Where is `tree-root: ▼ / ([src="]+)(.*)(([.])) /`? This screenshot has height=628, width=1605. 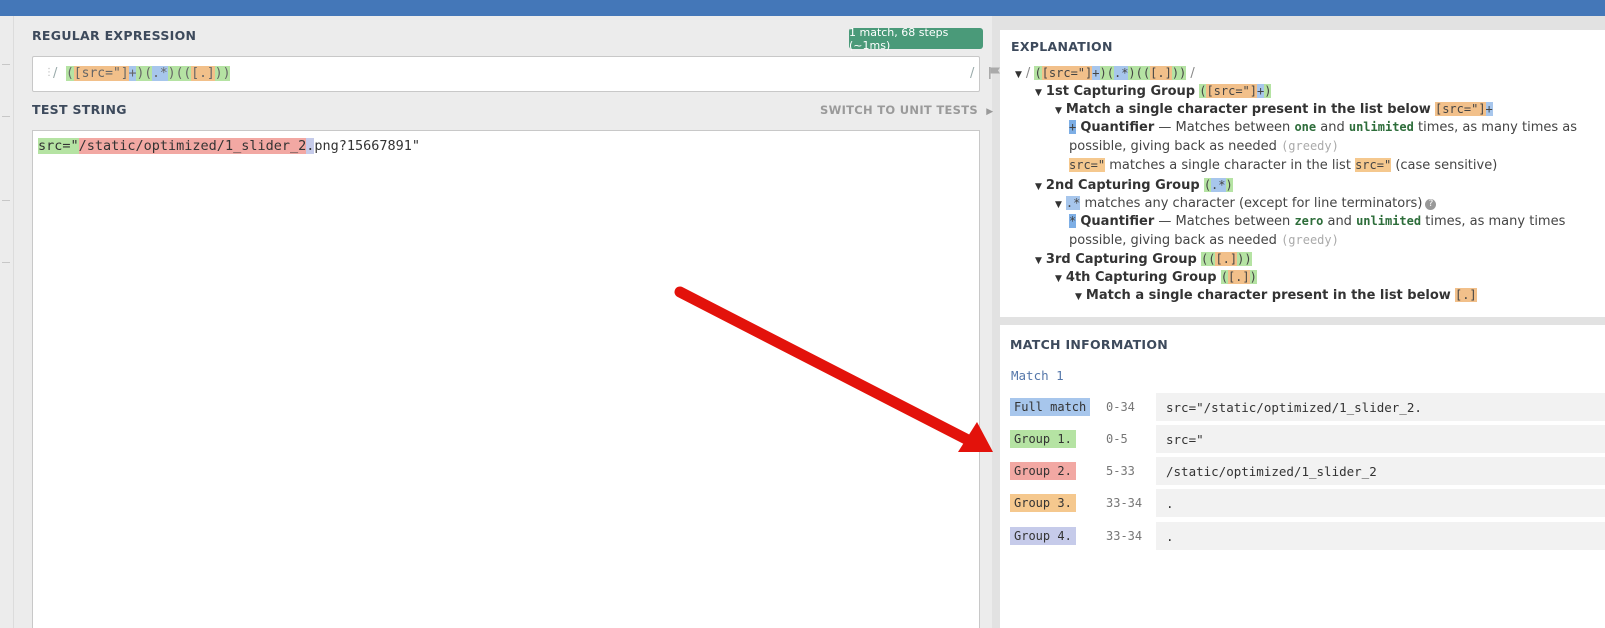 tree-root: ▼ / ([src="]+)(.*)(([.])) / is located at coordinates (1105, 73).